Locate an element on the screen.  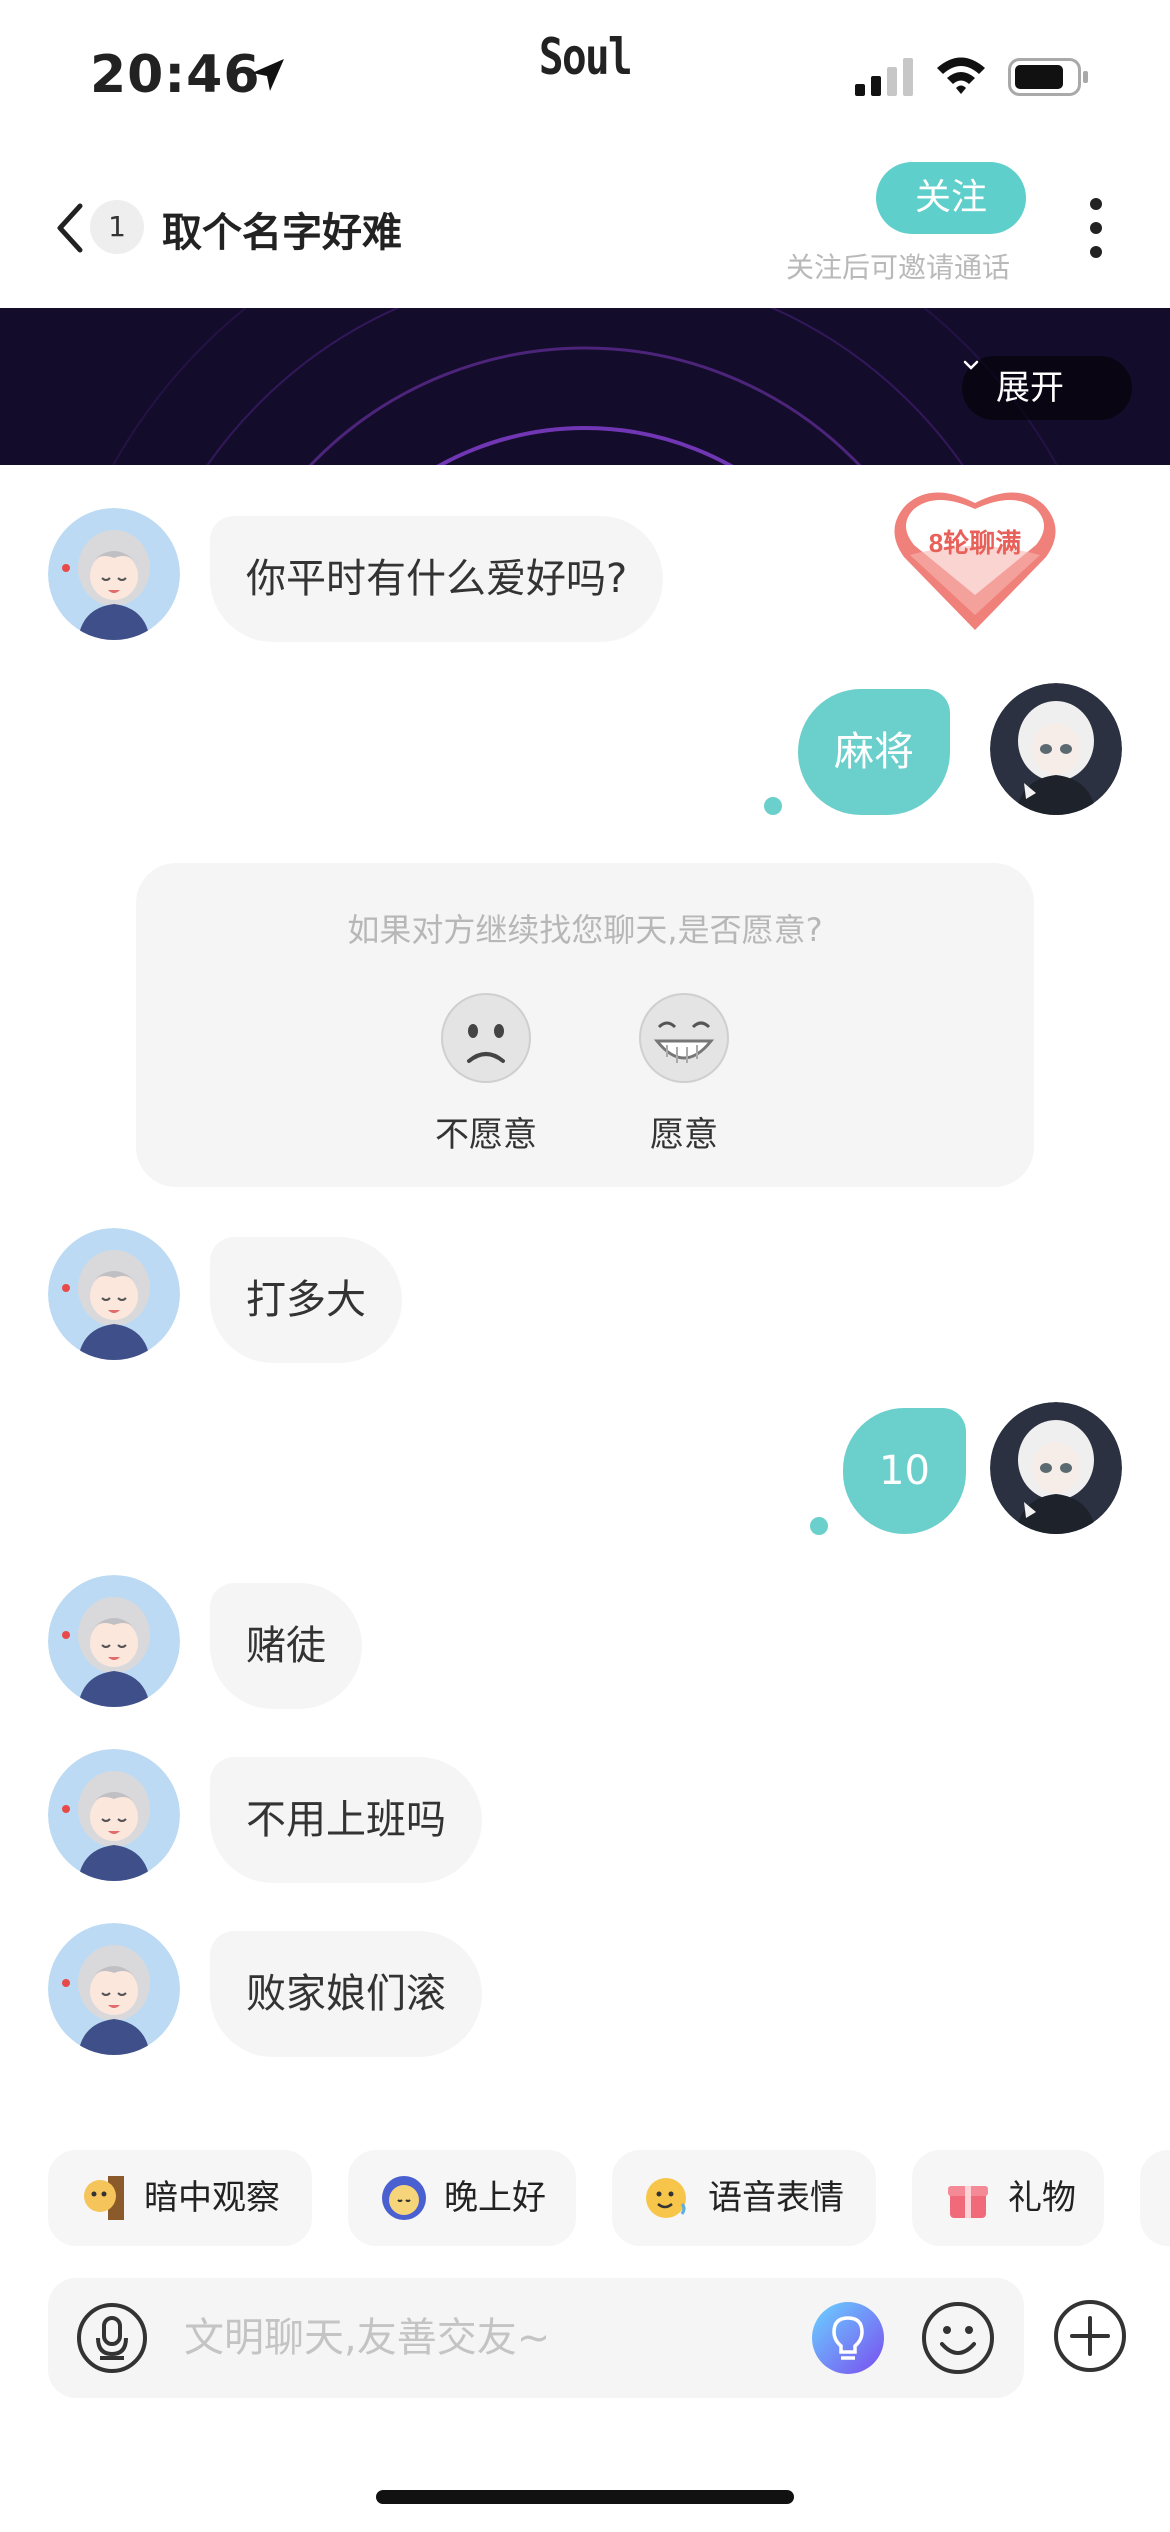
emoji-icon is located at coordinates (958, 2338).